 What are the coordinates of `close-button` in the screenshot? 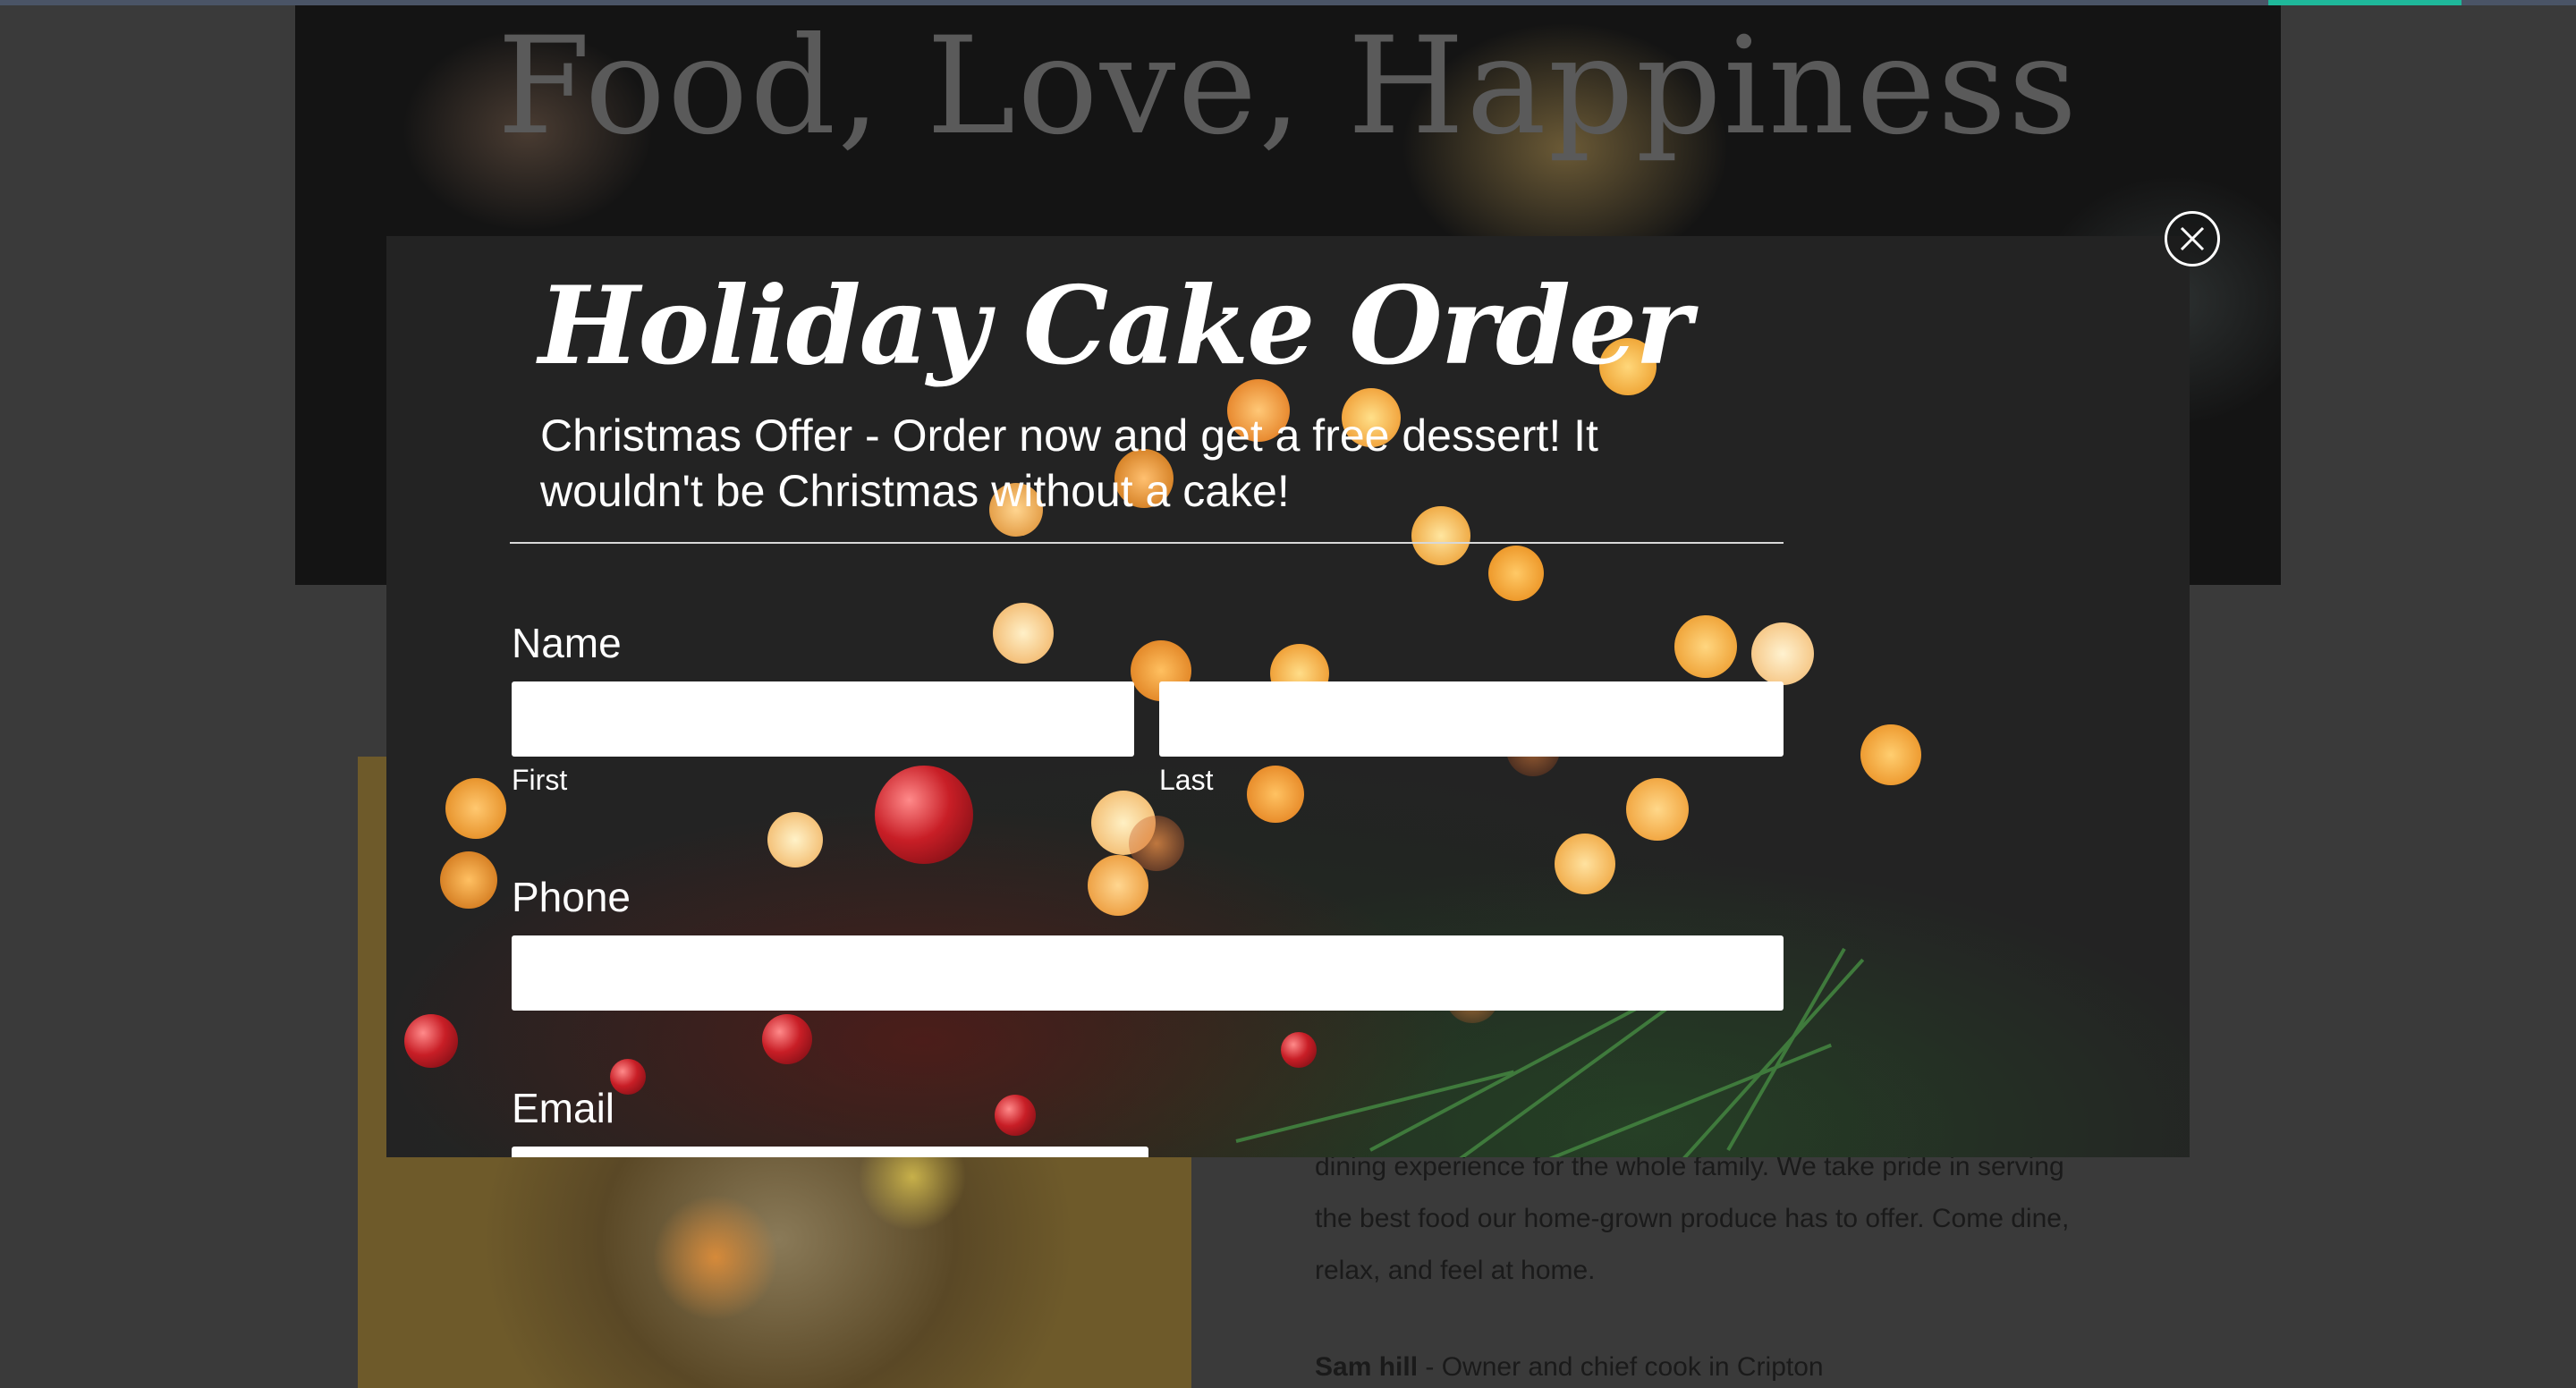 It's located at (2192, 239).